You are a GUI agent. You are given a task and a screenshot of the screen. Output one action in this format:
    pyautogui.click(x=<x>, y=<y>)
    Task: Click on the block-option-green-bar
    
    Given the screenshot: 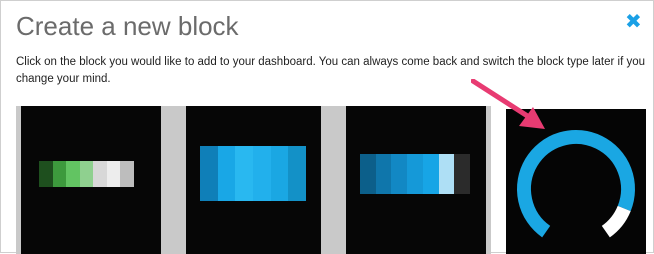 What is the action you would take?
    pyautogui.click(x=91, y=180)
    